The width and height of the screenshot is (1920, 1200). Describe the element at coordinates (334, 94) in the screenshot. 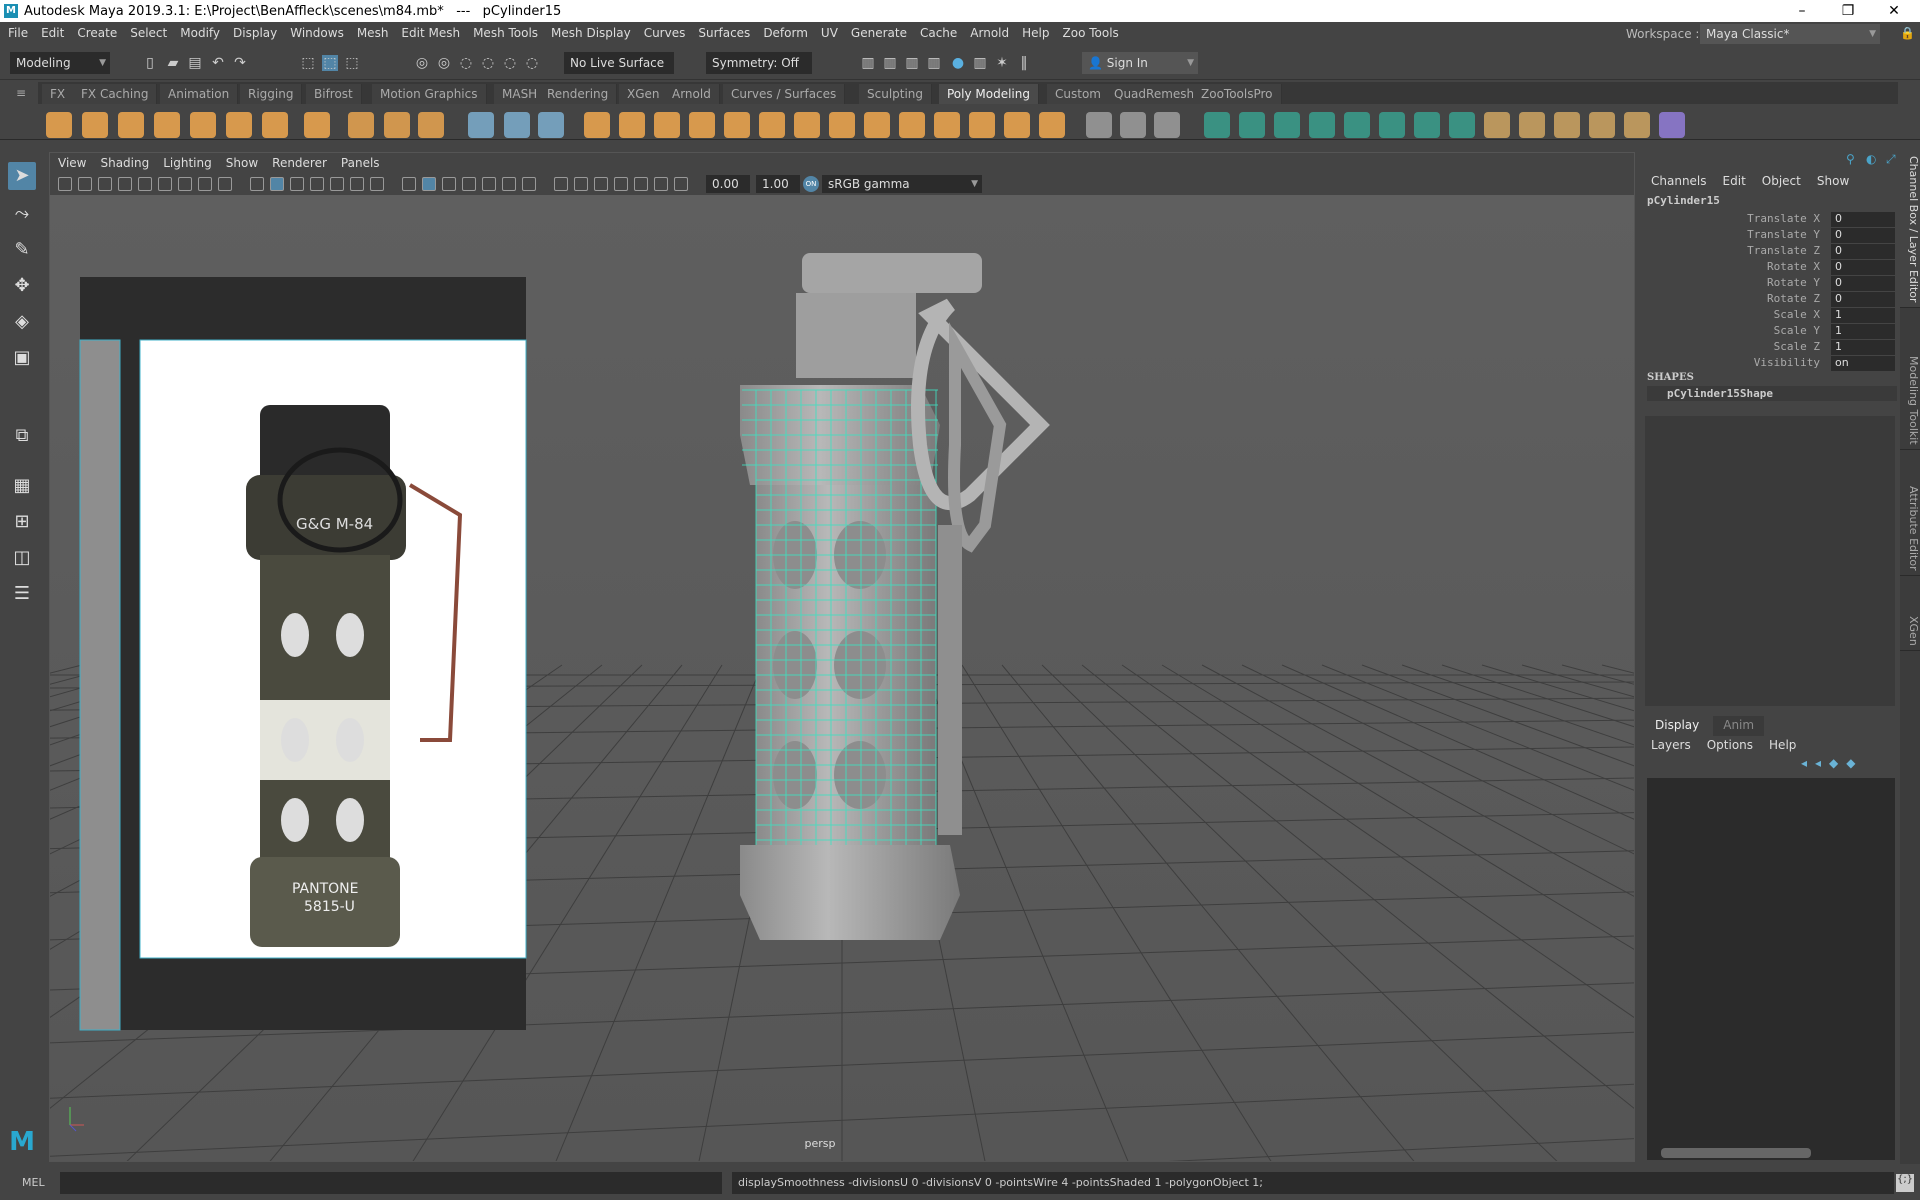

I see `shelf-tab-bifrost: Bifrost` at that location.